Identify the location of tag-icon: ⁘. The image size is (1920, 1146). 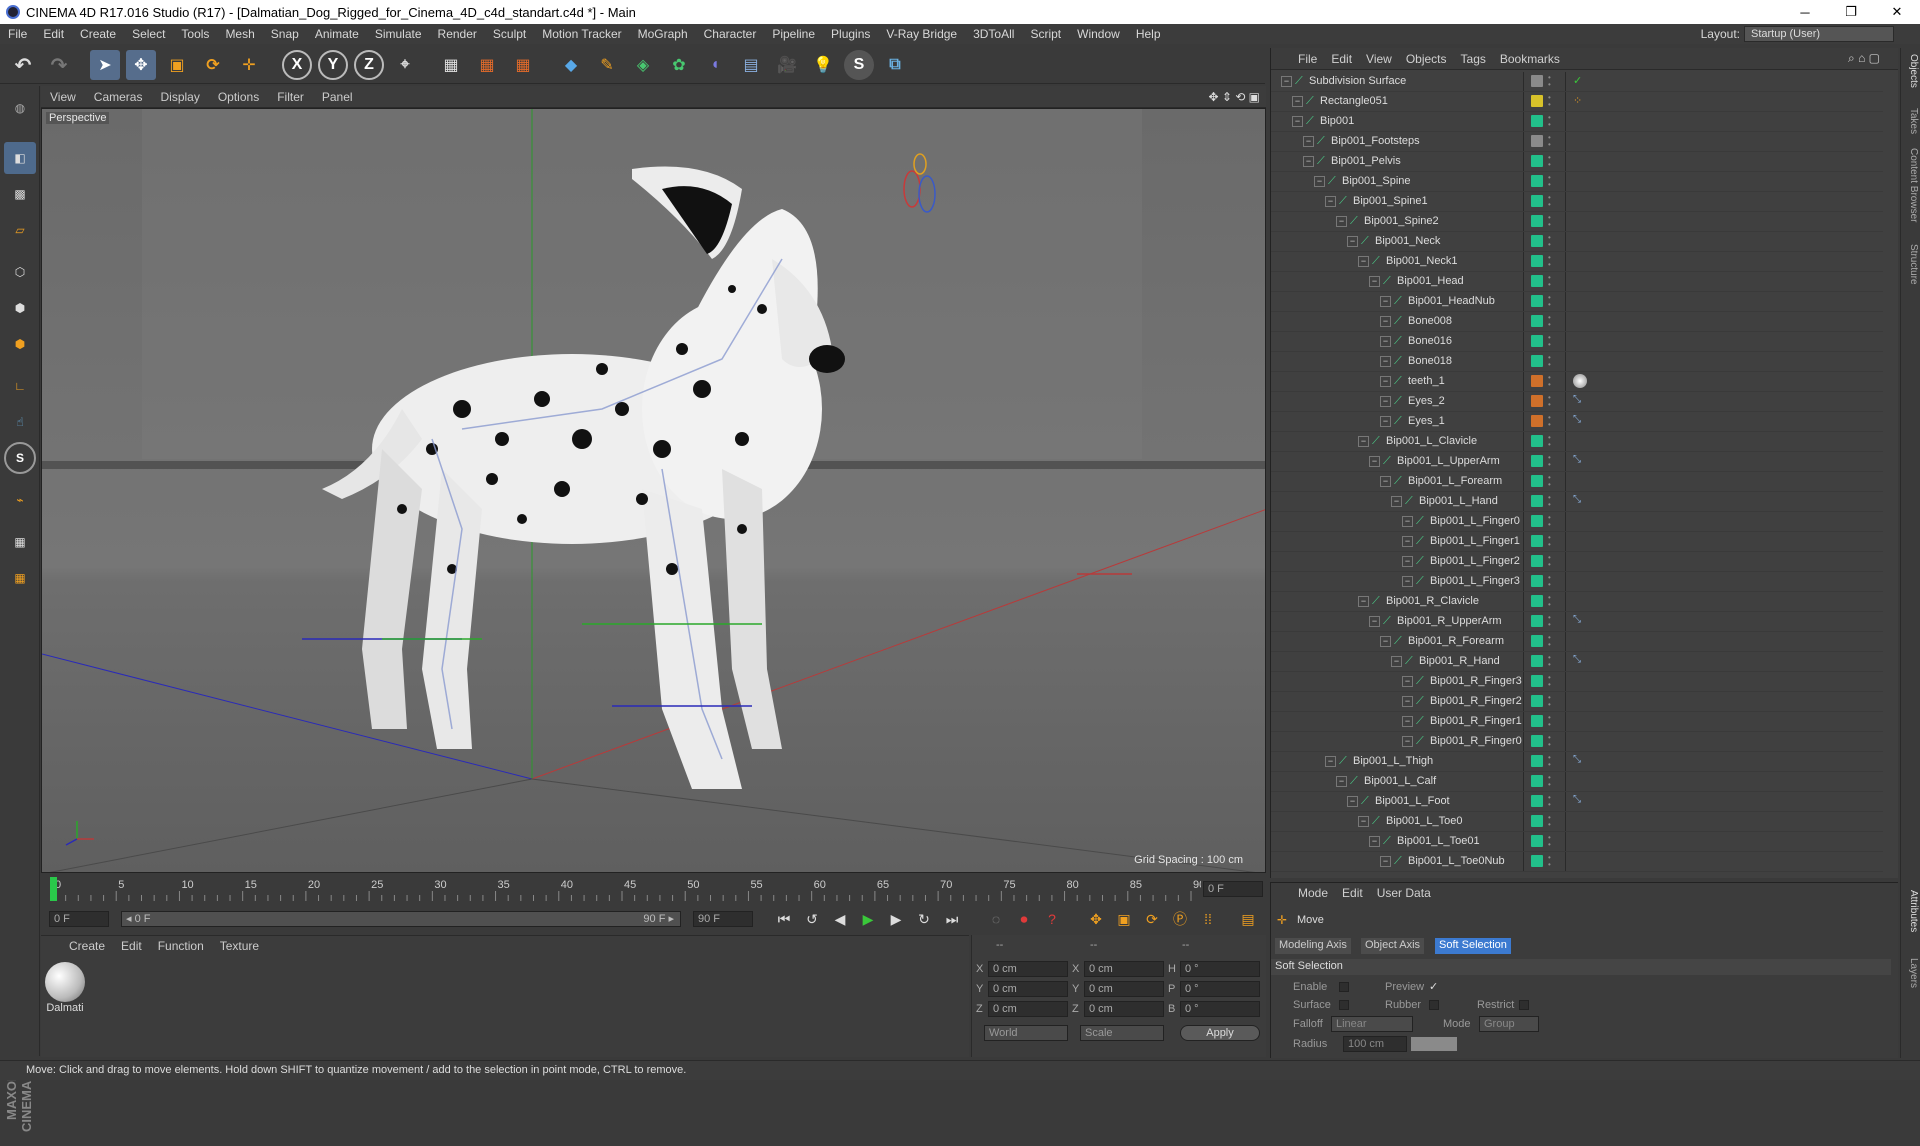
(1580, 101).